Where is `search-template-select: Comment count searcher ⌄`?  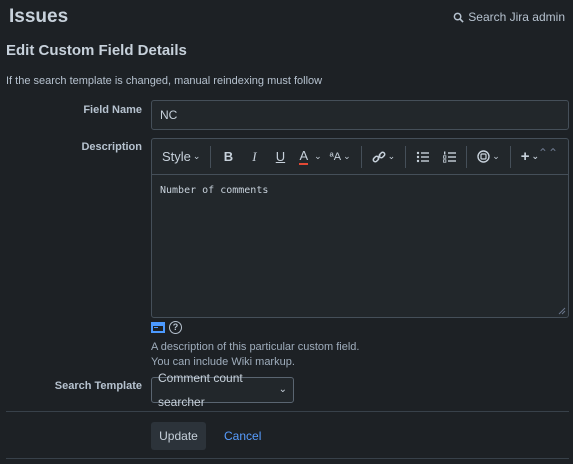 search-template-select: Comment count searcher ⌄ is located at coordinates (222, 390).